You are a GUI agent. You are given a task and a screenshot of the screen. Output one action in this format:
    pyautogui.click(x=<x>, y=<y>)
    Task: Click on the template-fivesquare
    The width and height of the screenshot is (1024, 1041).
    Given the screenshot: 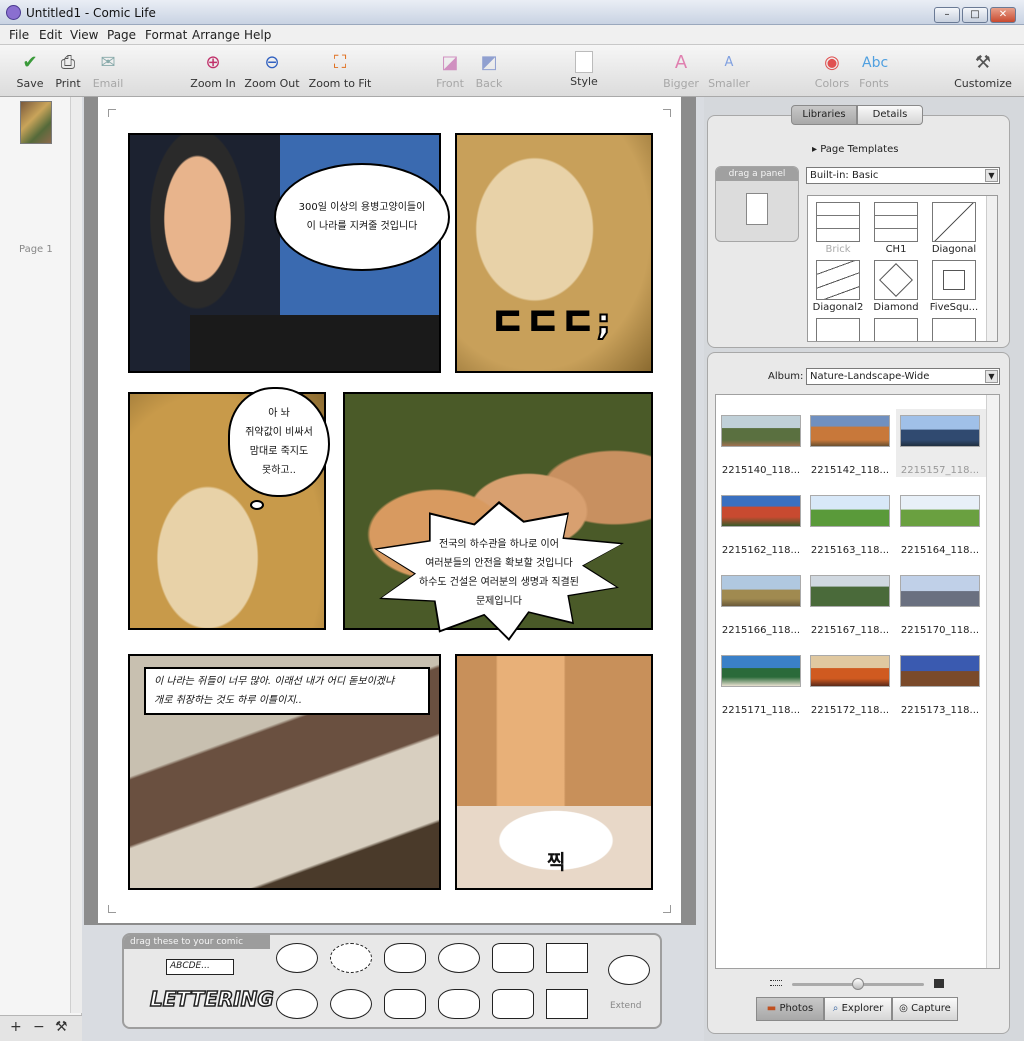 What is the action you would take?
    pyautogui.click(x=954, y=280)
    